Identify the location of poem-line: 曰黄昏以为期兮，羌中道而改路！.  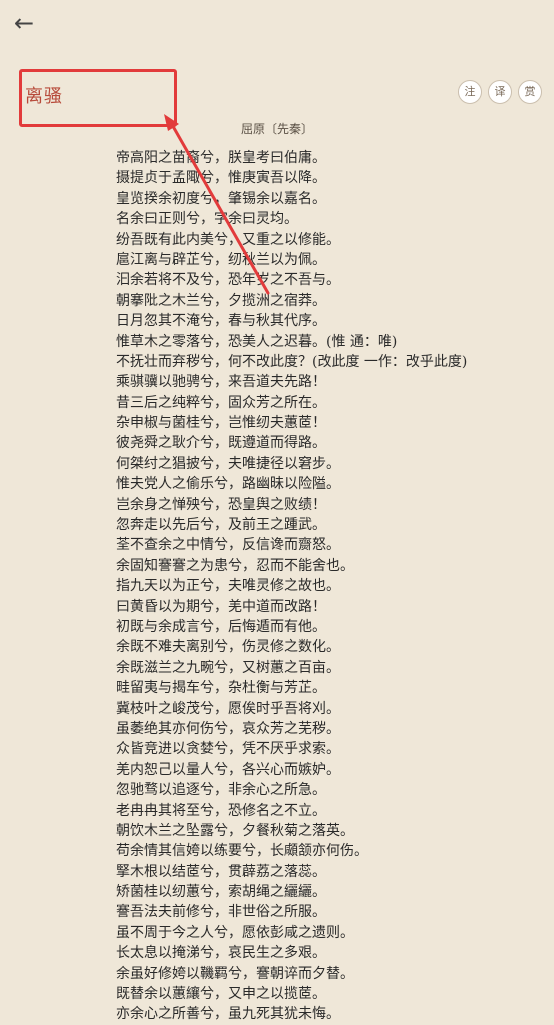
(221, 606).